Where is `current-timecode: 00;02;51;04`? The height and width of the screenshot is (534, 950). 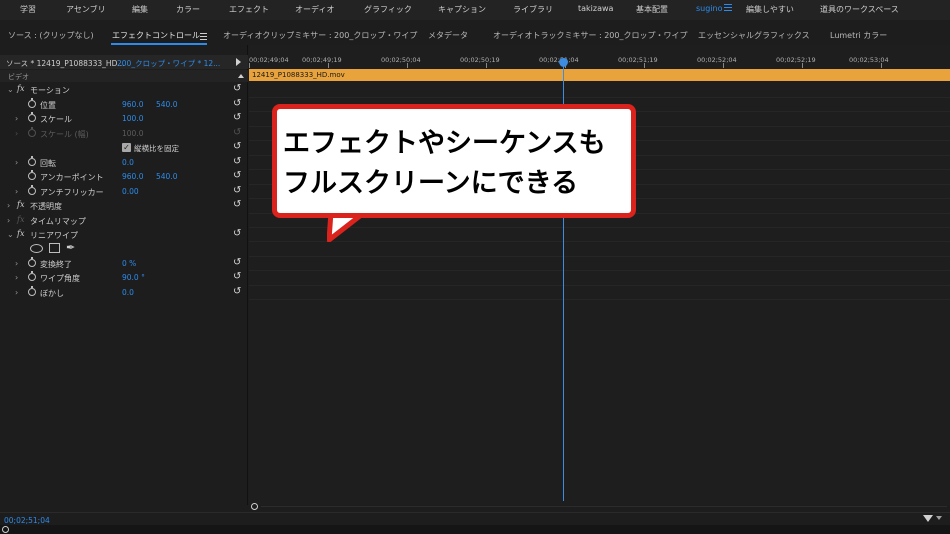 current-timecode: 00;02;51;04 is located at coordinates (27, 520).